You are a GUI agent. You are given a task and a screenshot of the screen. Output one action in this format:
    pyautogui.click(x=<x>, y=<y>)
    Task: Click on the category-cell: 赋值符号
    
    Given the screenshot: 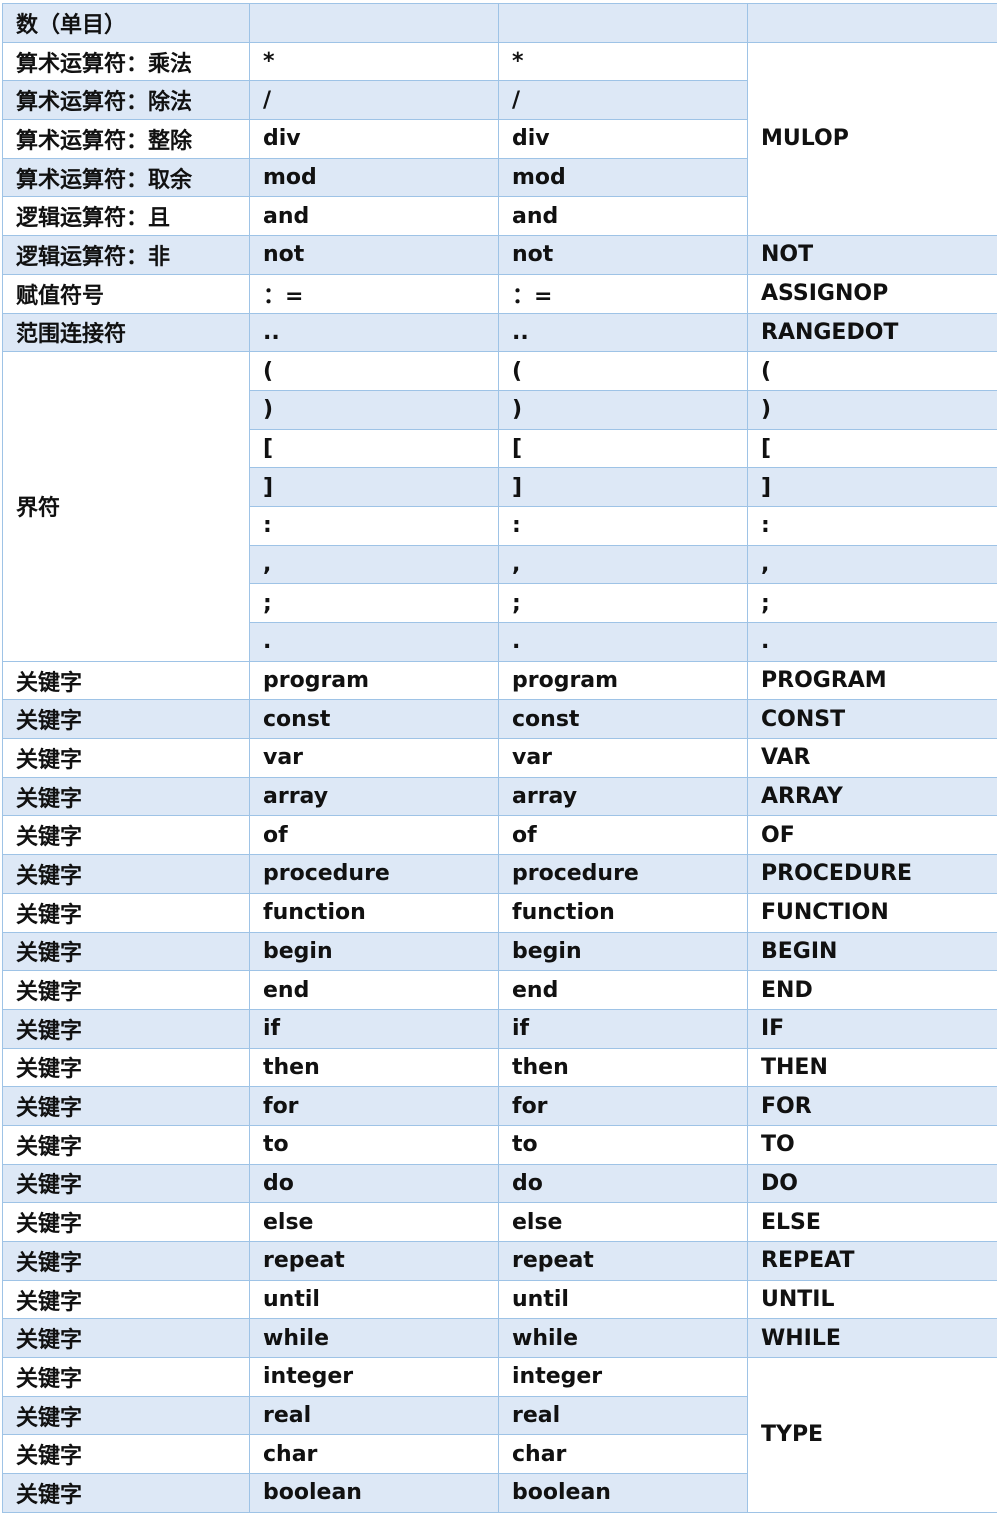 What is the action you would take?
    pyautogui.click(x=126, y=293)
    